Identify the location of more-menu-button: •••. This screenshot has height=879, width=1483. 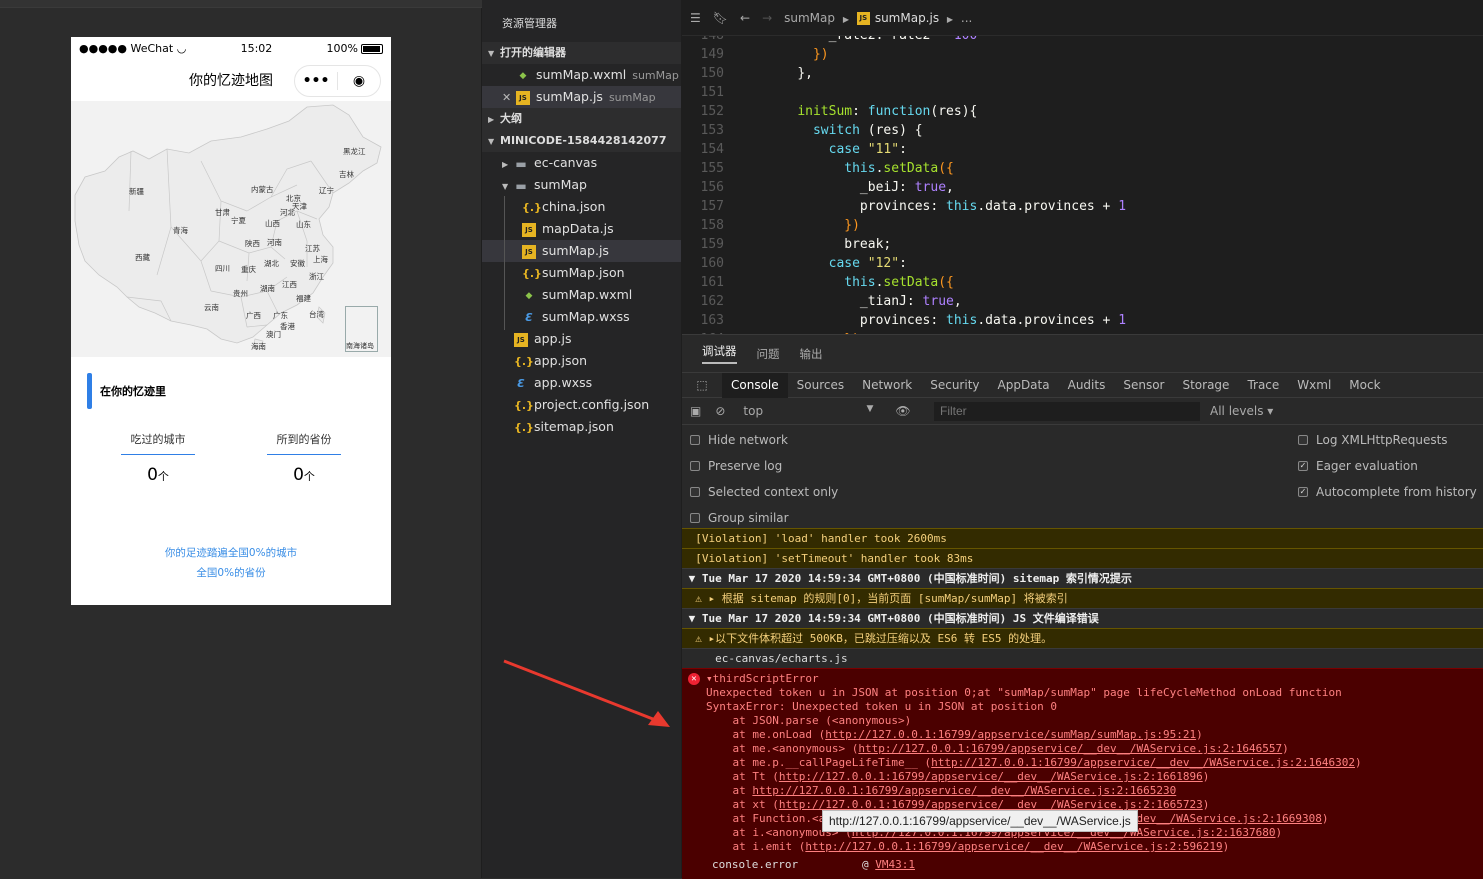
(316, 81).